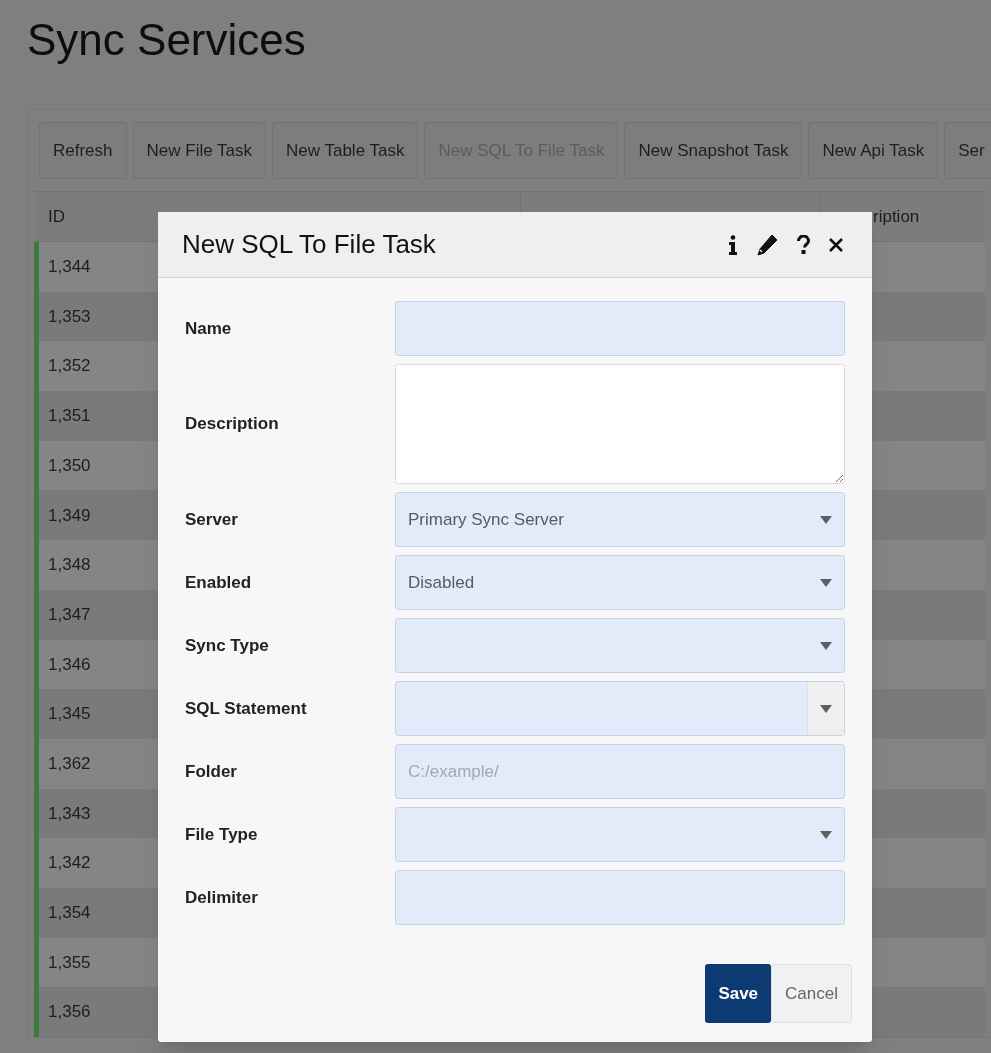 The height and width of the screenshot is (1053, 991). I want to click on field-label: Name, so click(209, 328).